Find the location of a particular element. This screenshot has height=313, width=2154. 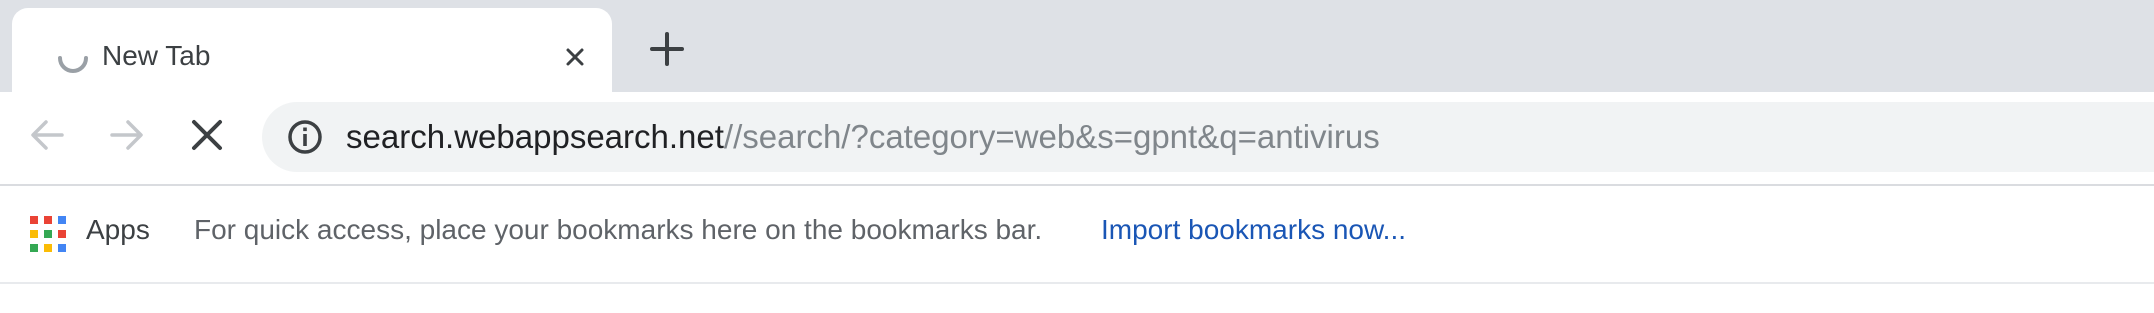

page-content is located at coordinates (1077, 298).